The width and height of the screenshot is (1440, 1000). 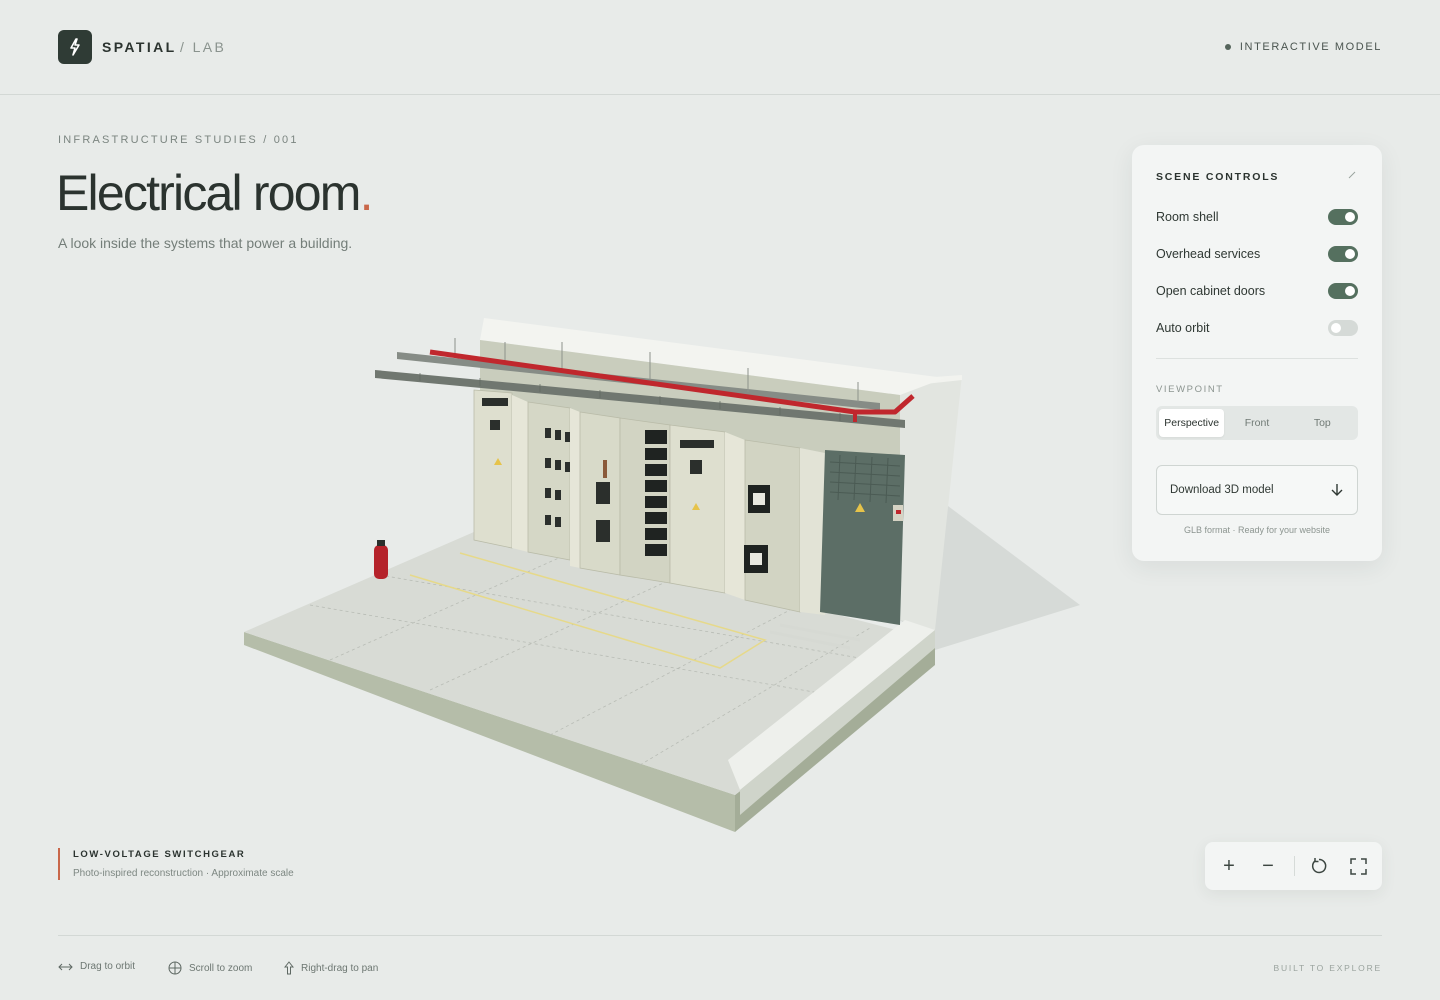 I want to click on toggle-label: Auto orbit, so click(x=1183, y=328).